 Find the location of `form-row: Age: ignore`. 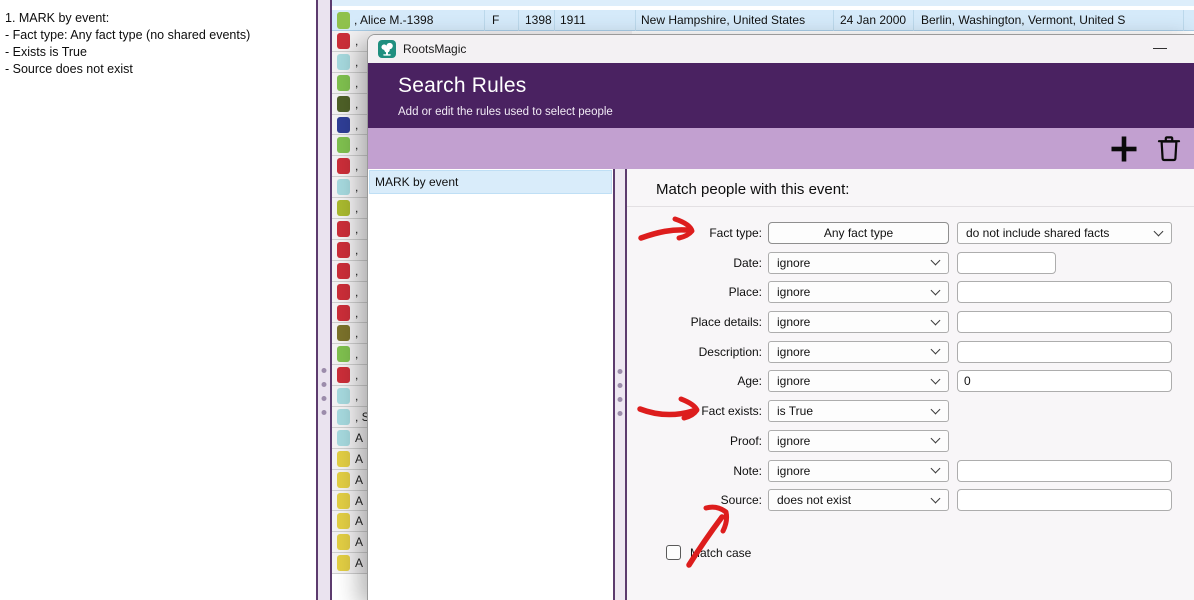

form-row: Age: ignore is located at coordinates (910, 381).